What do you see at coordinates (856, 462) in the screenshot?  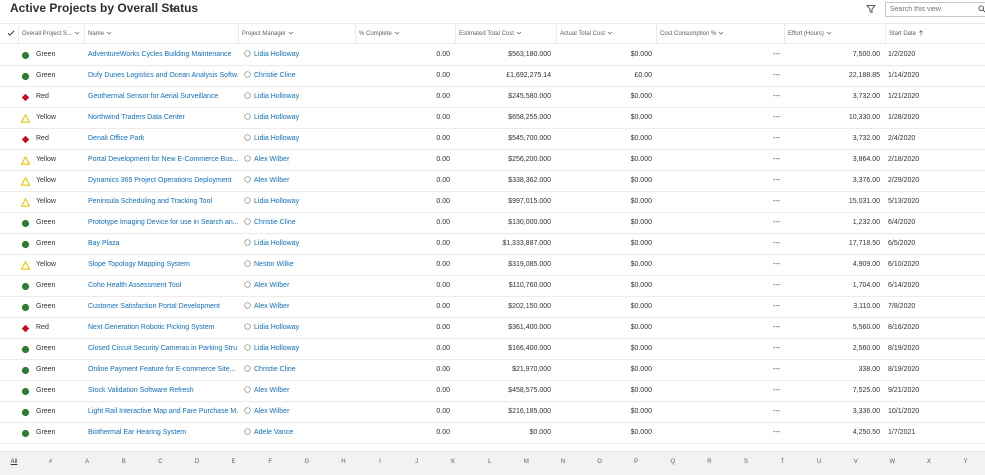 I see `alphabet-filter-v: V` at bounding box center [856, 462].